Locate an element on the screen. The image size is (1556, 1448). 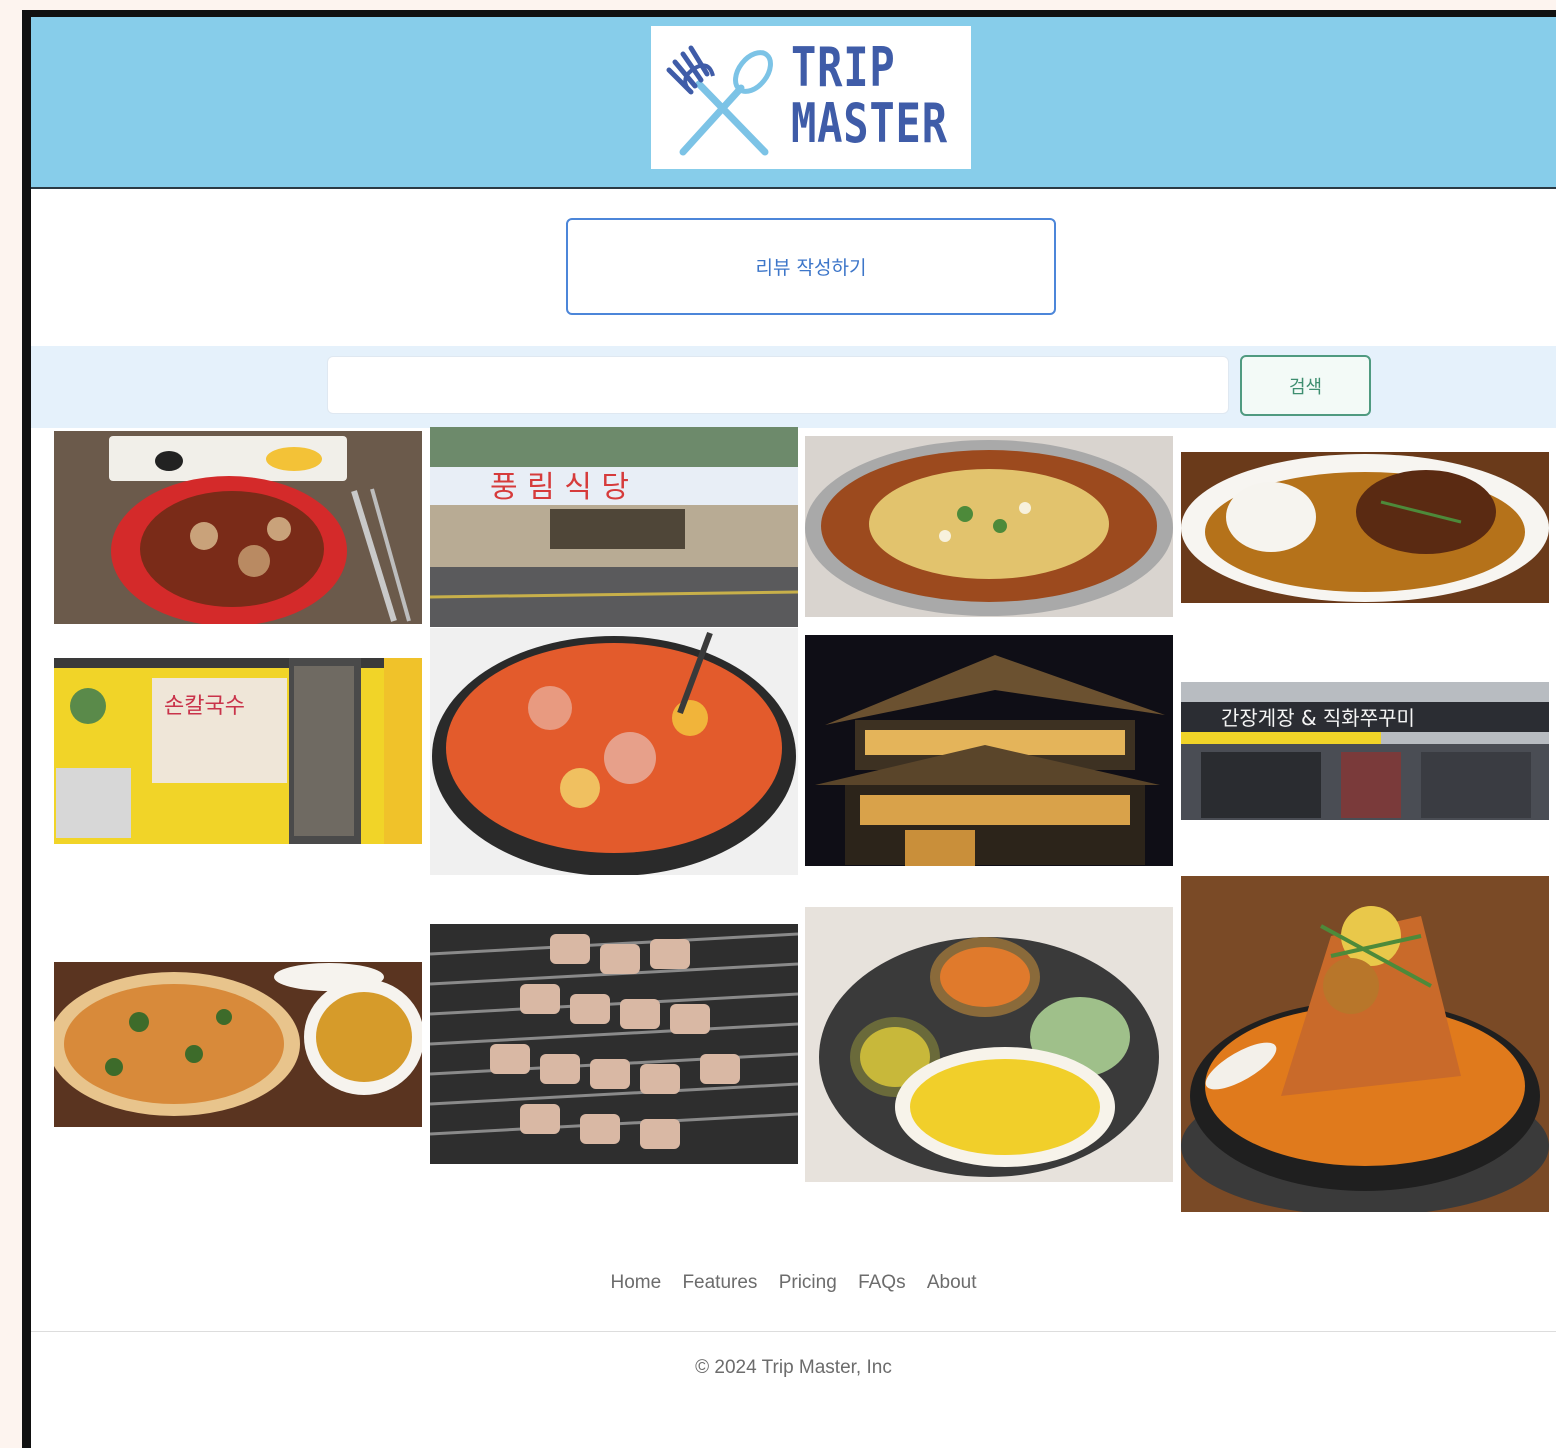
logo-line-trip: TRIP is located at coordinates (843, 67).